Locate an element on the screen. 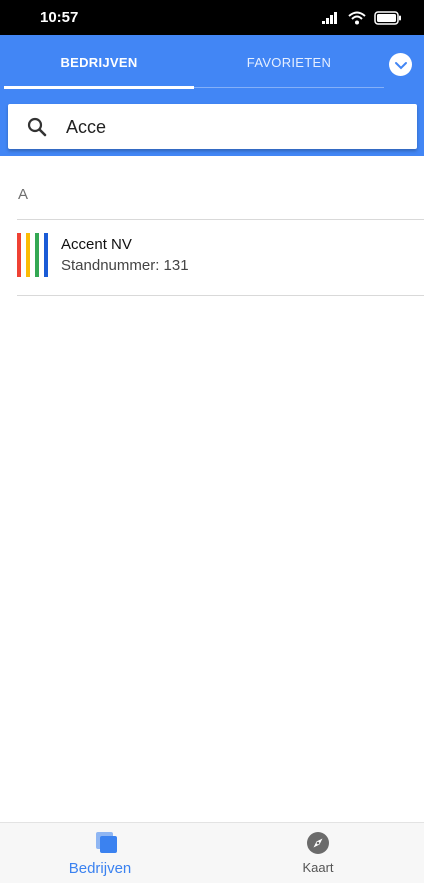 The height and width of the screenshot is (884, 424). tab-bedrijven: BEDRIJVEN is located at coordinates (99, 62).